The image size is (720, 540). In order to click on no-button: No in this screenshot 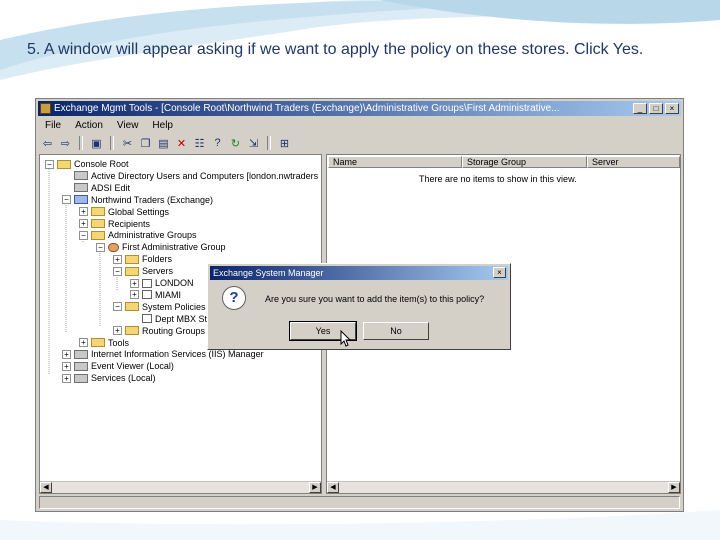, I will do `click(396, 331)`.